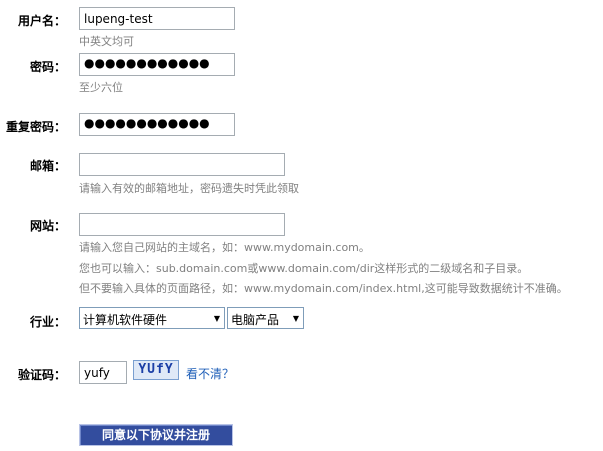  I want to click on register-submit-button: 同意以下协议并注册, so click(156, 435).